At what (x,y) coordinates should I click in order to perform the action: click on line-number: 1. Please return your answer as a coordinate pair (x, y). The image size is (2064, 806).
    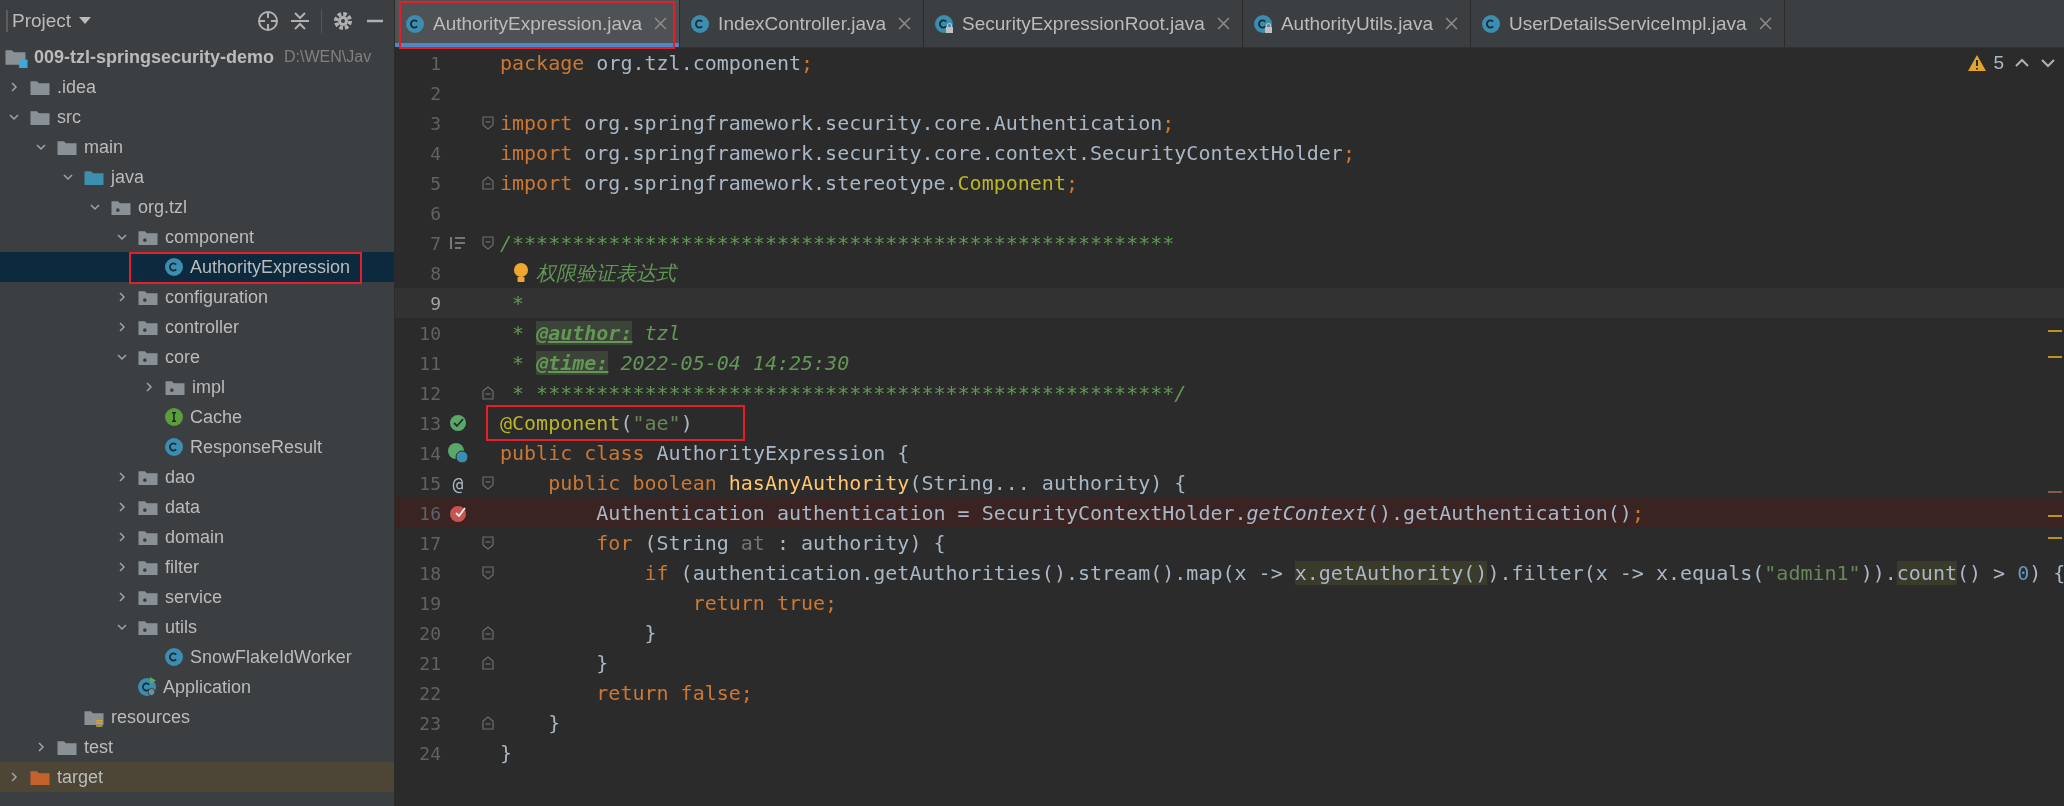
    Looking at the image, I should click on (435, 63).